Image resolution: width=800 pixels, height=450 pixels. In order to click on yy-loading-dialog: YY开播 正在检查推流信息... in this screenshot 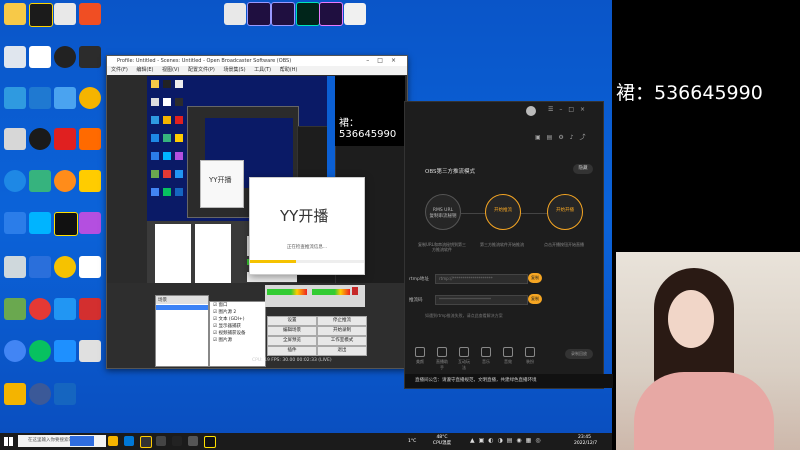, I will do `click(307, 226)`.